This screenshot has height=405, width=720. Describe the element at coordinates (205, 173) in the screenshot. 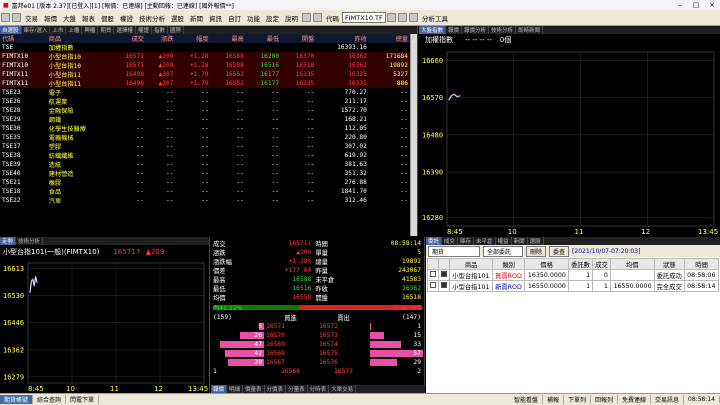

I see `quote-row: TSE40 建材營造 -- -- -- -- -- -- 351.32 --` at that location.